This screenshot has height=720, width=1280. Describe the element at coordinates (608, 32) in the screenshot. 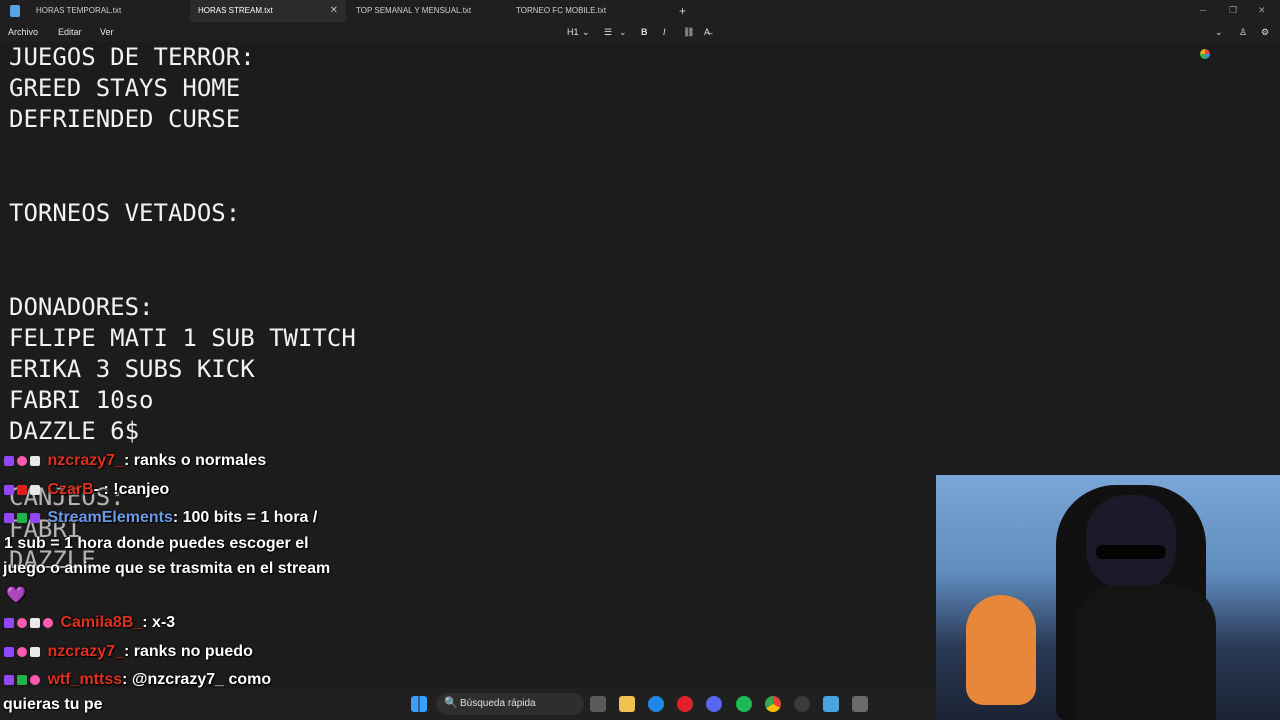

I see `list-icon: ☰` at that location.